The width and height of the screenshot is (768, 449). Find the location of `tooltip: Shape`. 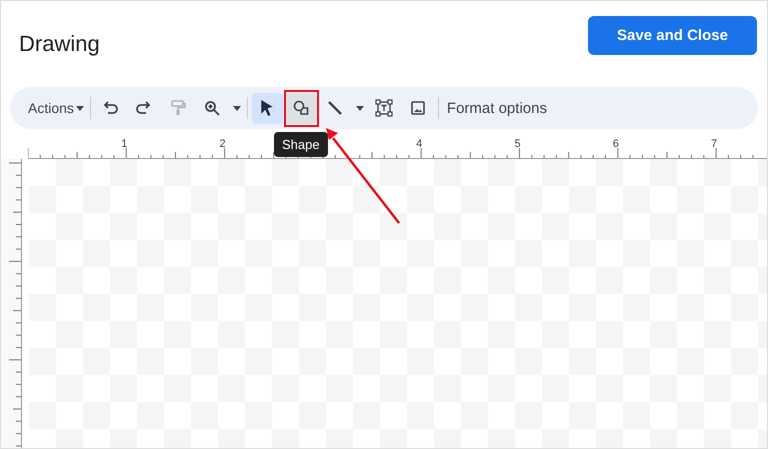

tooltip: Shape is located at coordinates (301, 144).